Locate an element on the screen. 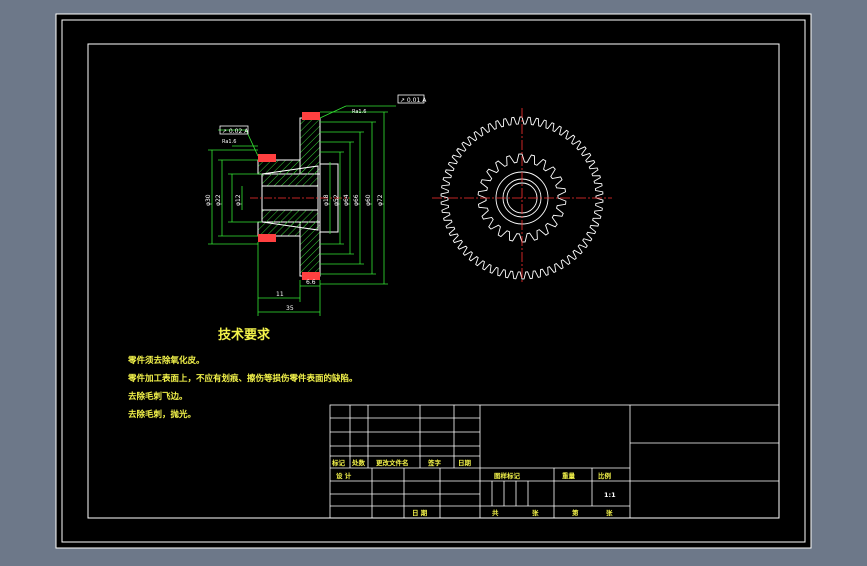 The width and height of the screenshot is (867, 566). sheet-total-label: 共 is located at coordinates (495, 512).